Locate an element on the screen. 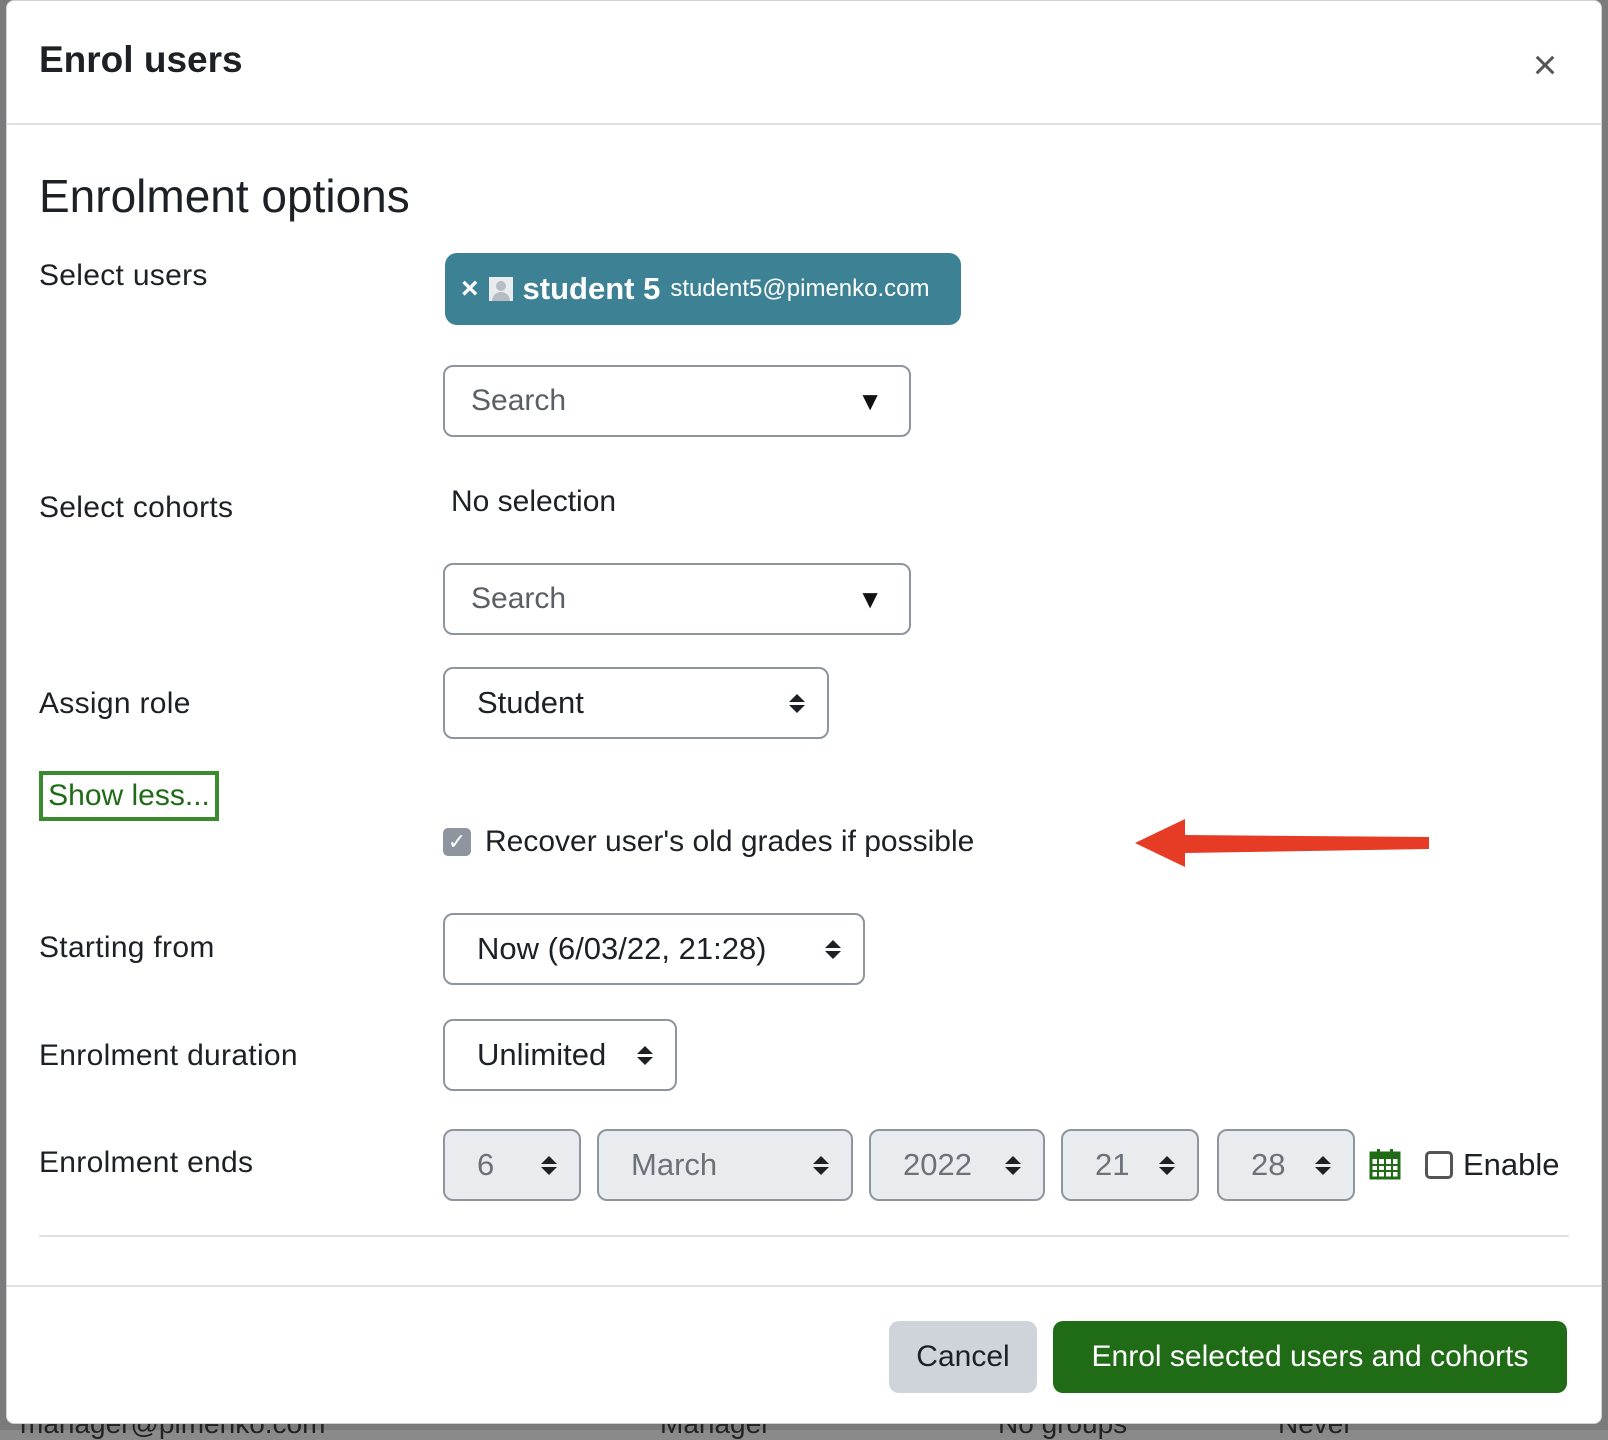 Image resolution: width=1608 pixels, height=1440 pixels. enable-label: Enable is located at coordinates (1511, 1164).